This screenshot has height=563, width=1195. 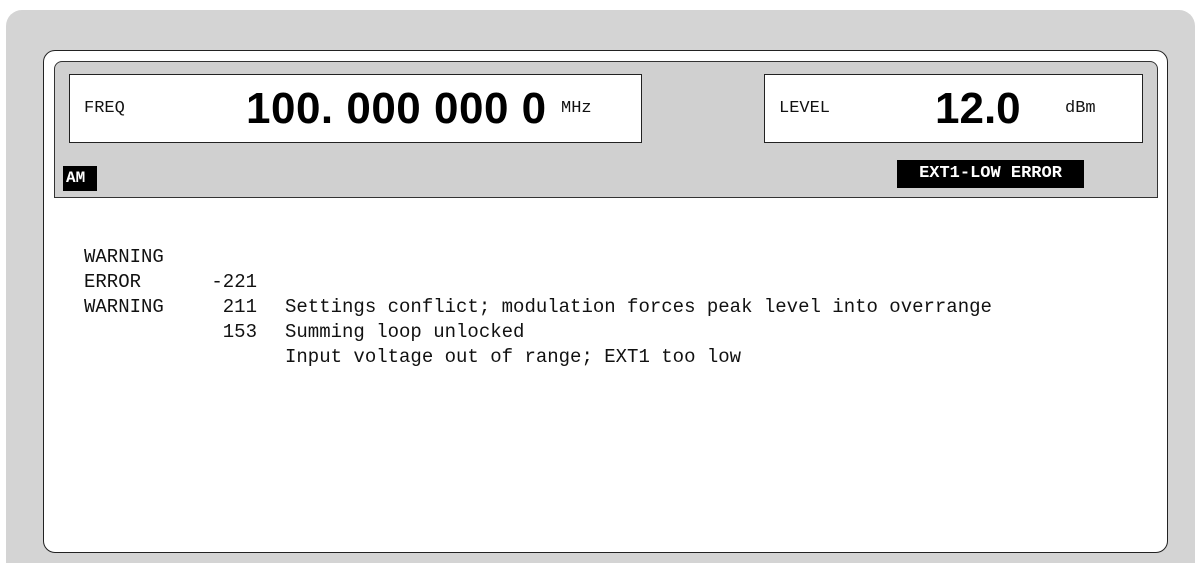 What do you see at coordinates (513, 357) in the screenshot?
I see `message-text: Input voltage out of range; EXT1 too low` at bounding box center [513, 357].